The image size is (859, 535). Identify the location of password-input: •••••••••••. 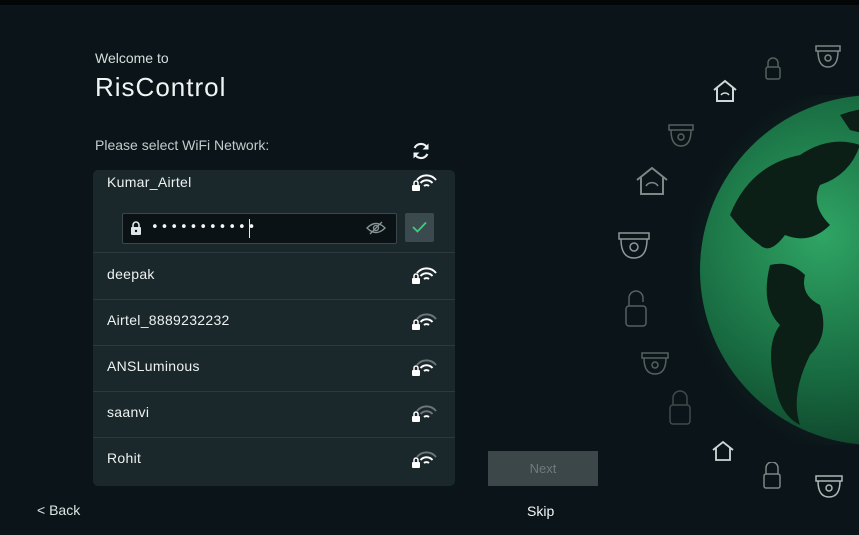
(259, 228).